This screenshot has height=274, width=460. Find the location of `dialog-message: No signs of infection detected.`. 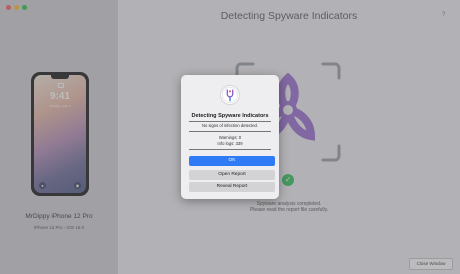

dialog-message: No signs of infection detected. is located at coordinates (230, 125).